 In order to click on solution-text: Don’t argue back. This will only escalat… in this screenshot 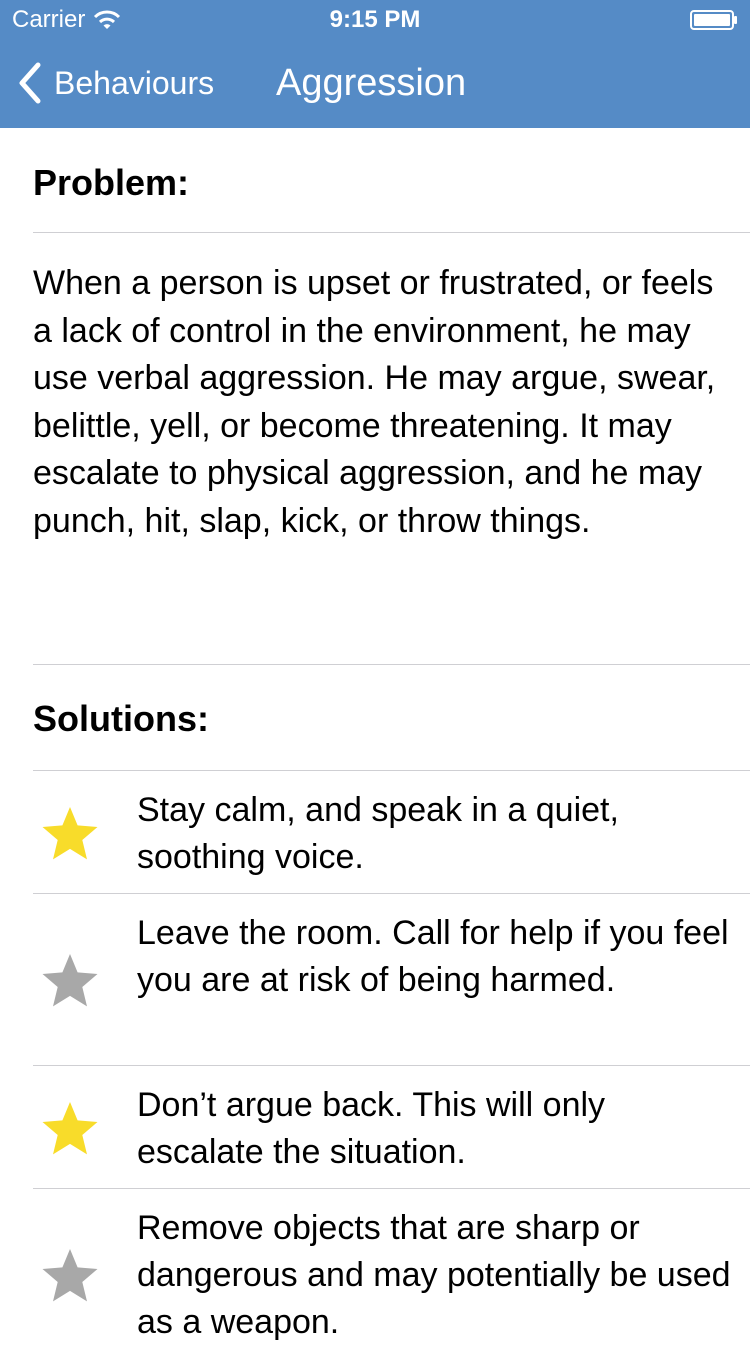, I will do `click(371, 1128)`.